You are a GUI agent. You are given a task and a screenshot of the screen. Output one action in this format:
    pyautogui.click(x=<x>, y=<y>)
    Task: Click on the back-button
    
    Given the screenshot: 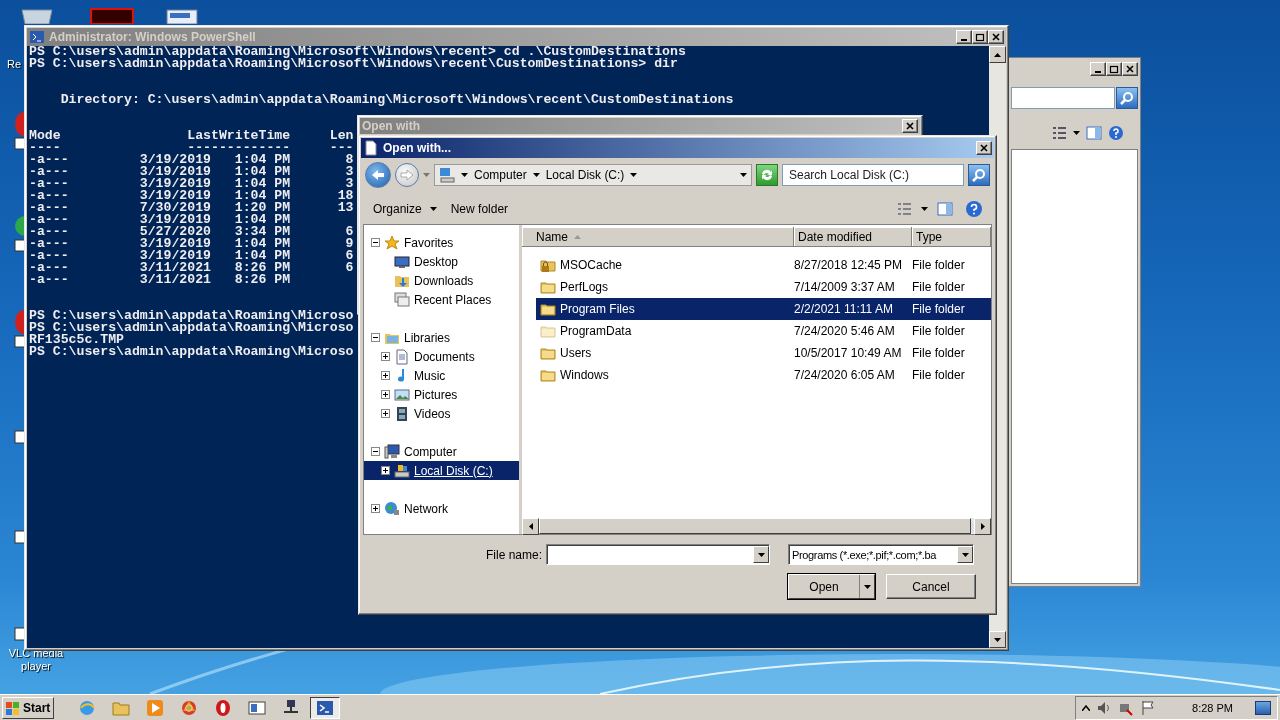 What is the action you would take?
    pyautogui.click(x=378, y=175)
    